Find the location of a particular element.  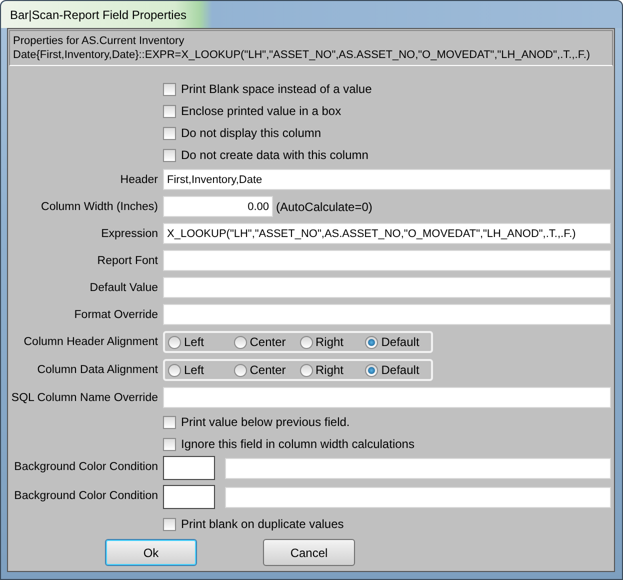

field-label: Format Override is located at coordinates (115, 314).